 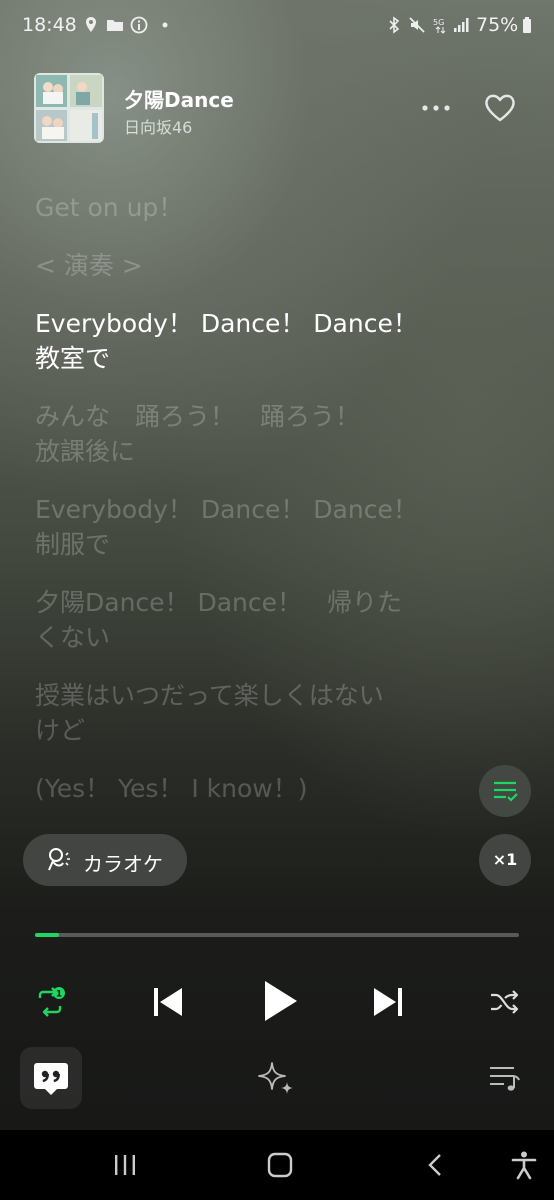 What do you see at coordinates (171, 788) in the screenshot?
I see `lyric-text: (Yes！ Yes！ I know！)` at bounding box center [171, 788].